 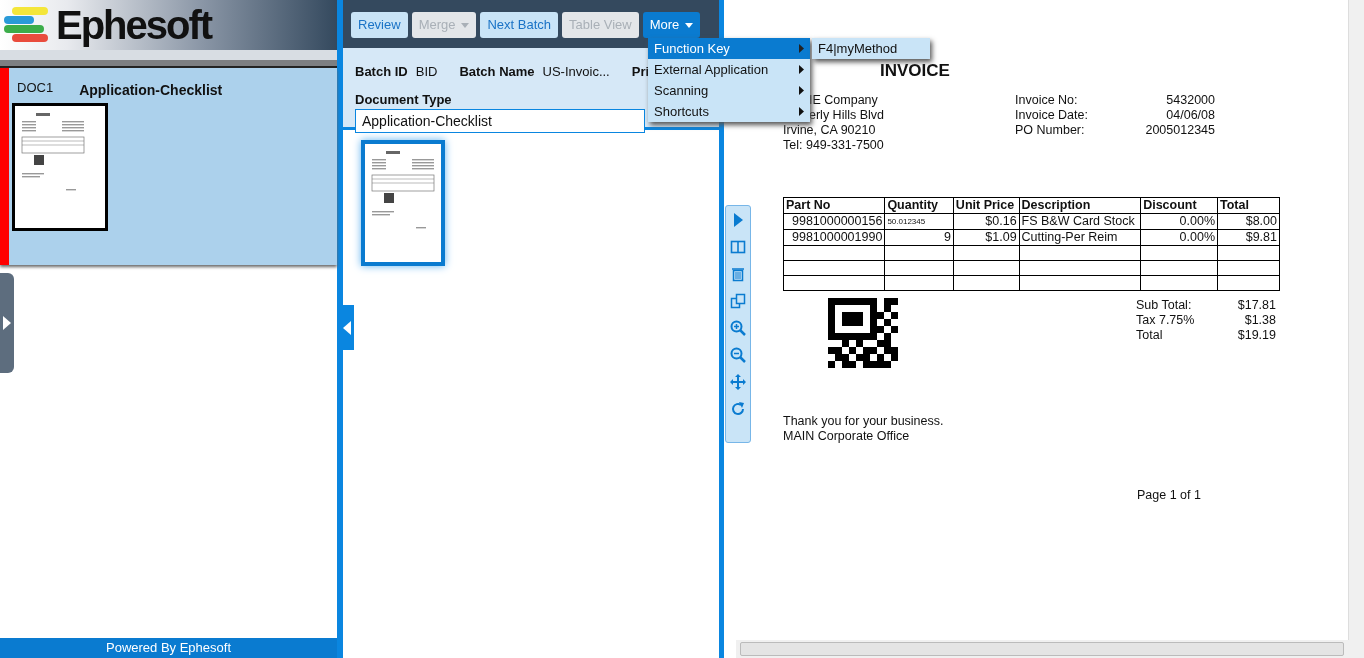 What do you see at coordinates (379, 25) in the screenshot?
I see `toolbar-button: Review` at bounding box center [379, 25].